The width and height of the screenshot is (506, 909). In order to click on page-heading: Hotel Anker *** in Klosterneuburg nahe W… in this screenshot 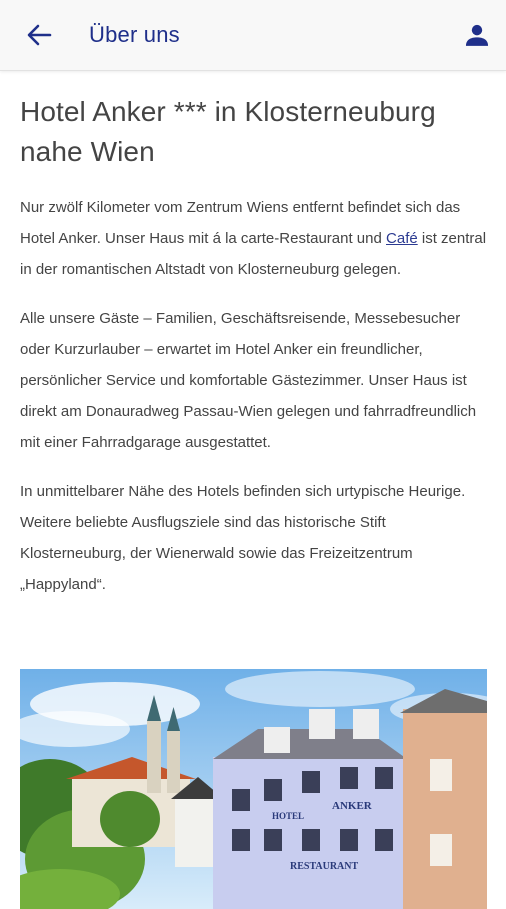, I will do `click(228, 131)`.